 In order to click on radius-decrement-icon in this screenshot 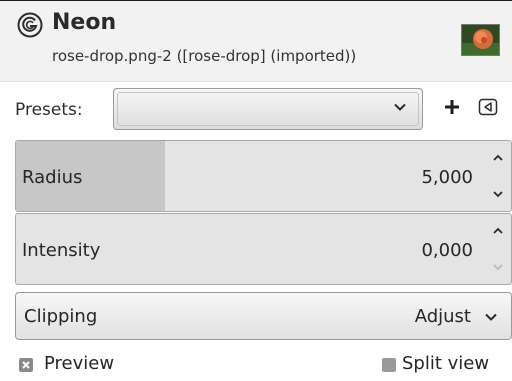, I will do `click(498, 194)`.